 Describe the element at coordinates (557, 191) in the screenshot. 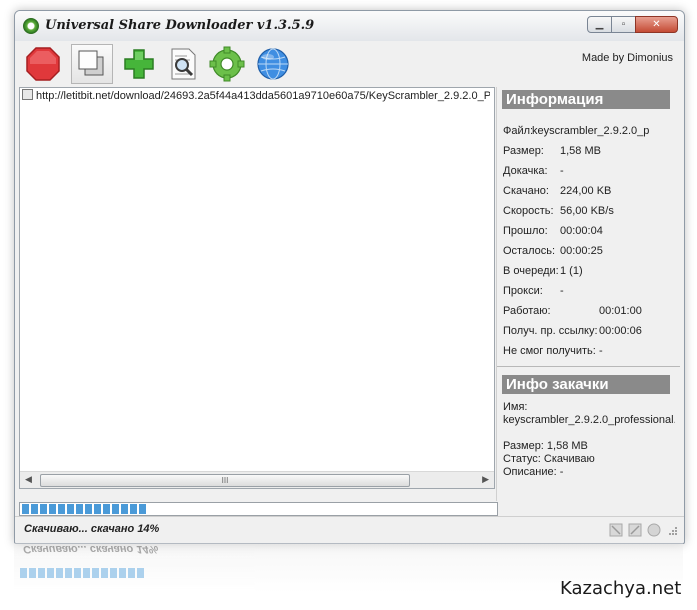

I see `info-row: Скачано: 224,00 KB` at that location.